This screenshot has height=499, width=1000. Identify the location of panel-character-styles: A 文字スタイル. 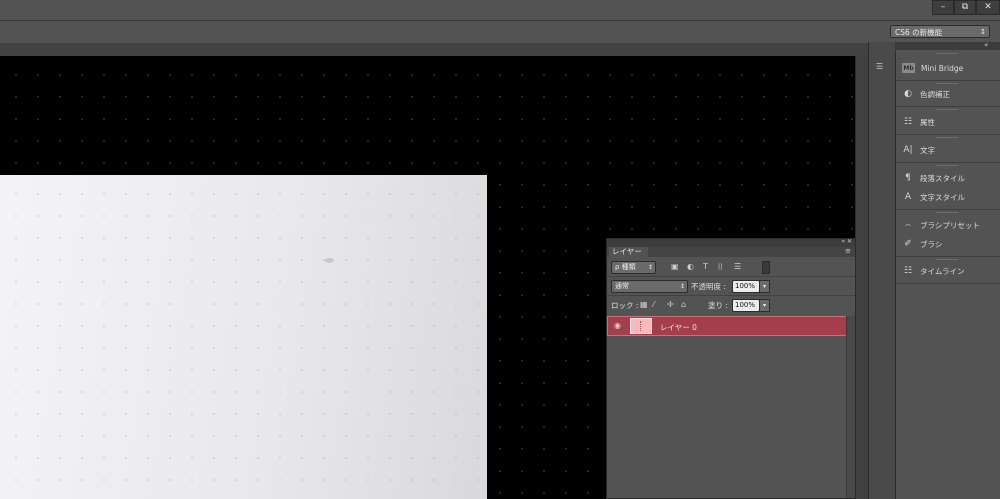
(948, 197).